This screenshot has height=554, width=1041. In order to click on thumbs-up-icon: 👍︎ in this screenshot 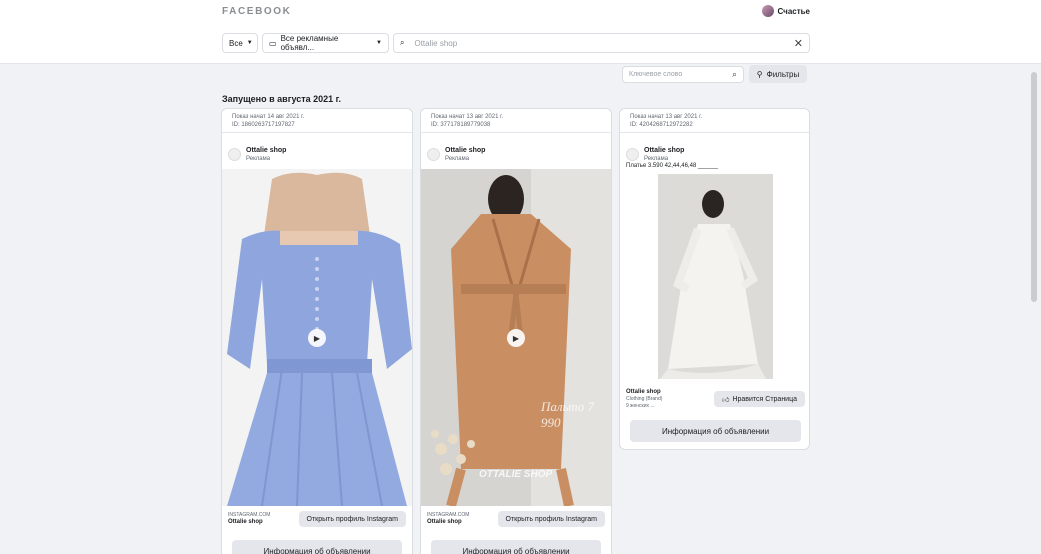, I will do `click(726, 400)`.